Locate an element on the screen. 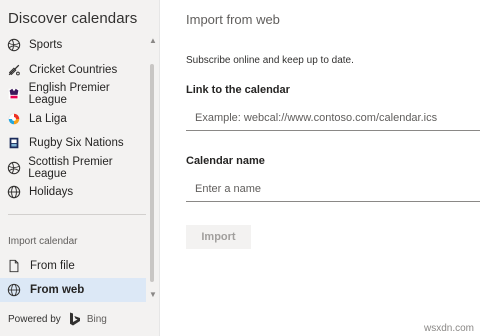  calendar-item-sports: Sports is located at coordinates (74, 45).